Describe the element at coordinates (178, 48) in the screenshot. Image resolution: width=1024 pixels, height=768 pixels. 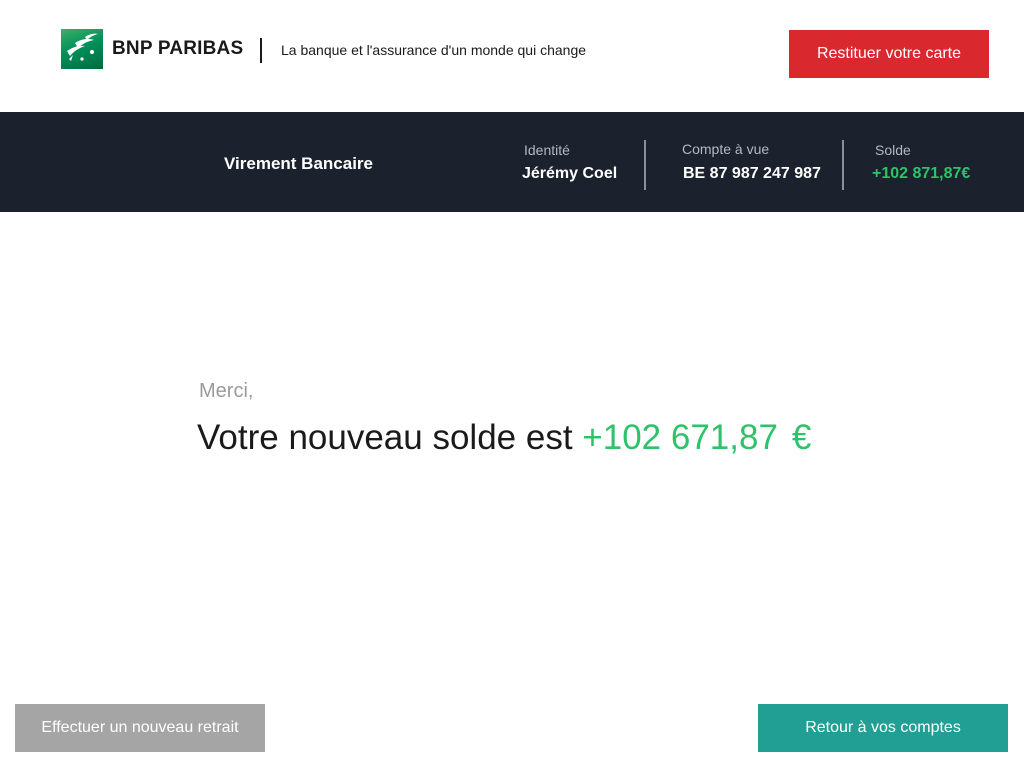
I see `brand-name: BNP PARIBAS` at that location.